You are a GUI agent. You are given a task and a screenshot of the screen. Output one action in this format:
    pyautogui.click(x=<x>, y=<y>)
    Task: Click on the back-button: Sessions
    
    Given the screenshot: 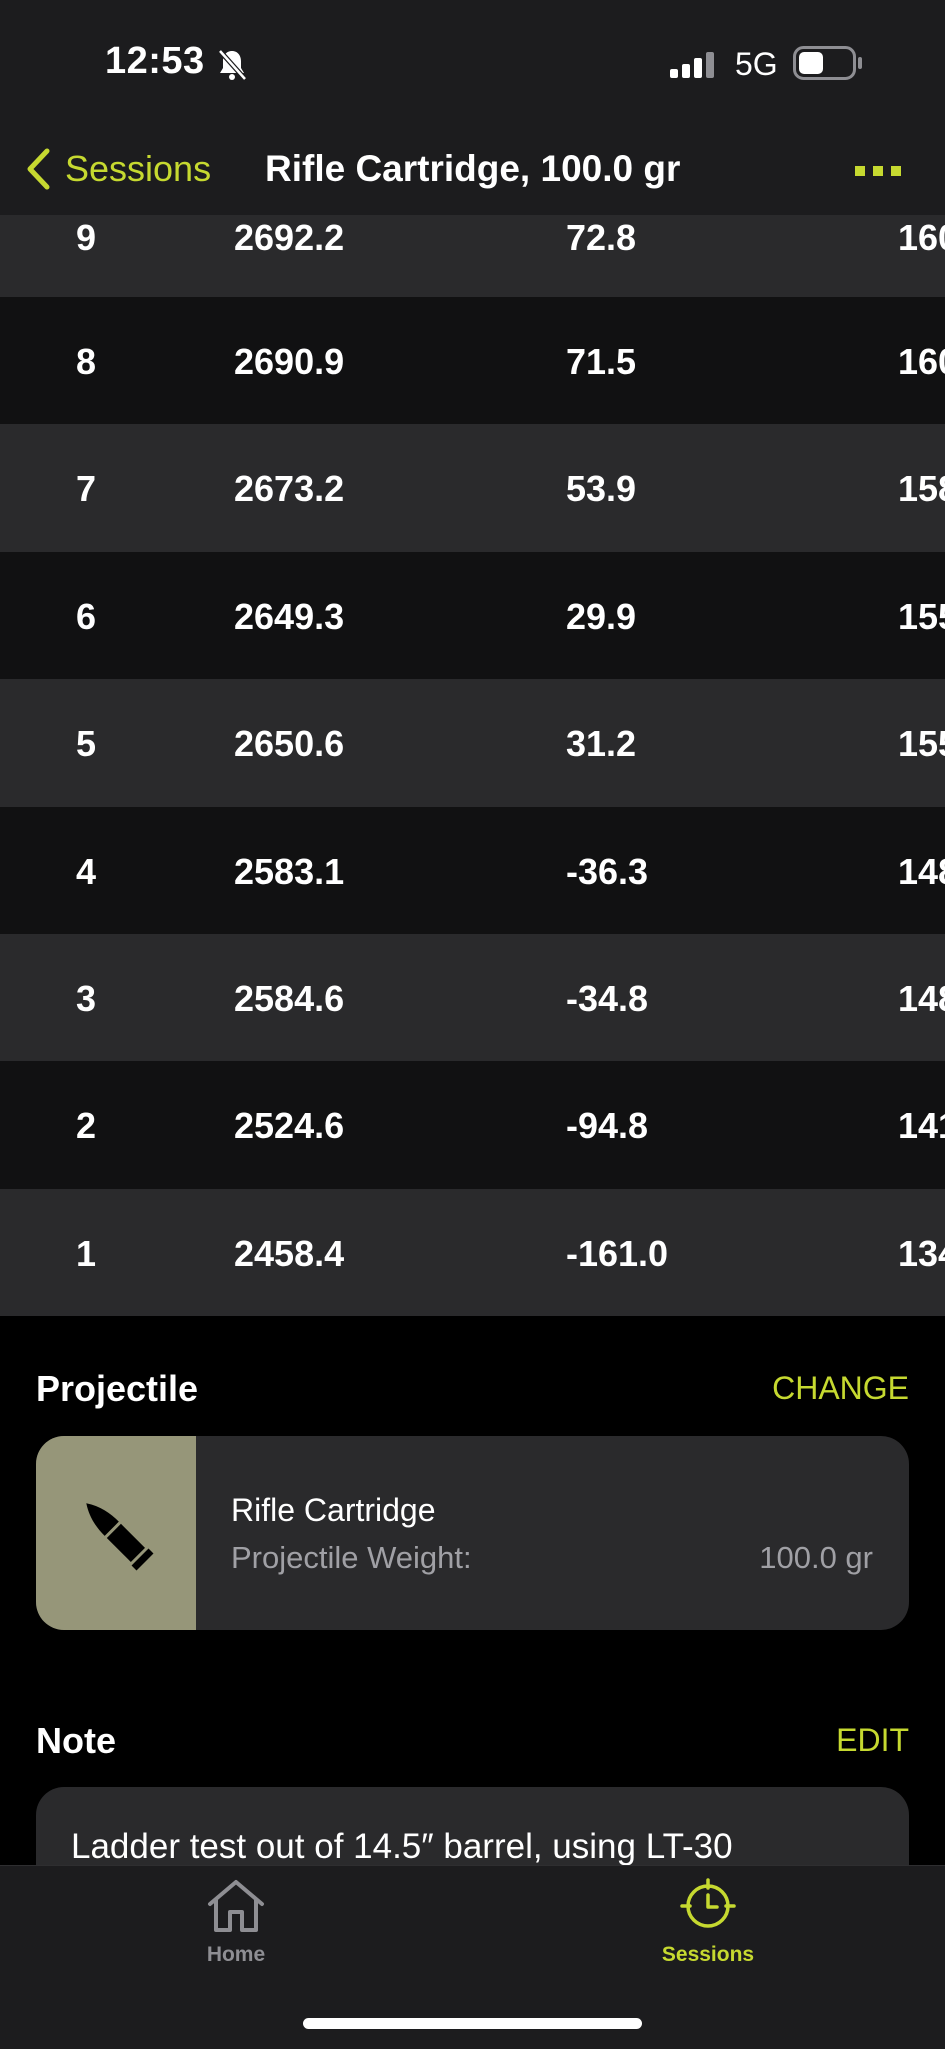 What is the action you would take?
    pyautogui.click(x=118, y=169)
    